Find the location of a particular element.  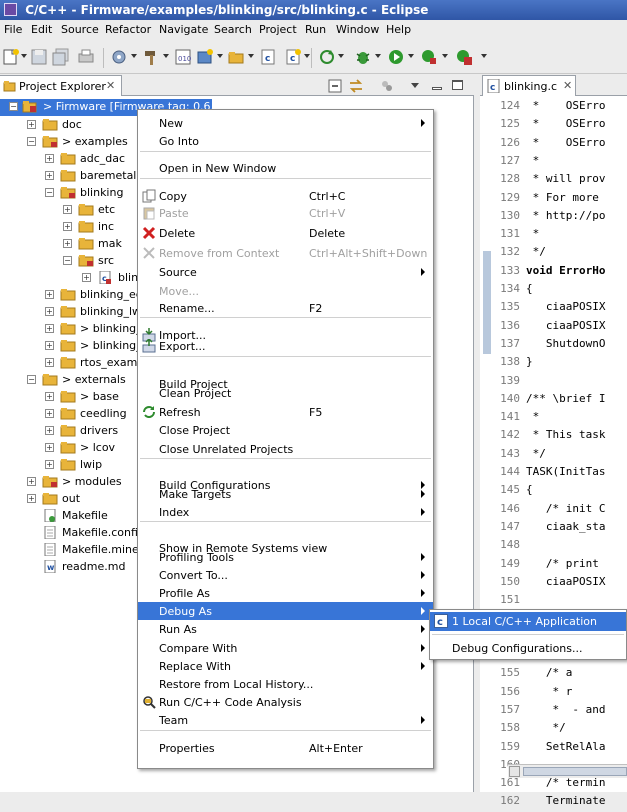

menu-help: Help is located at coordinates (398, 29).